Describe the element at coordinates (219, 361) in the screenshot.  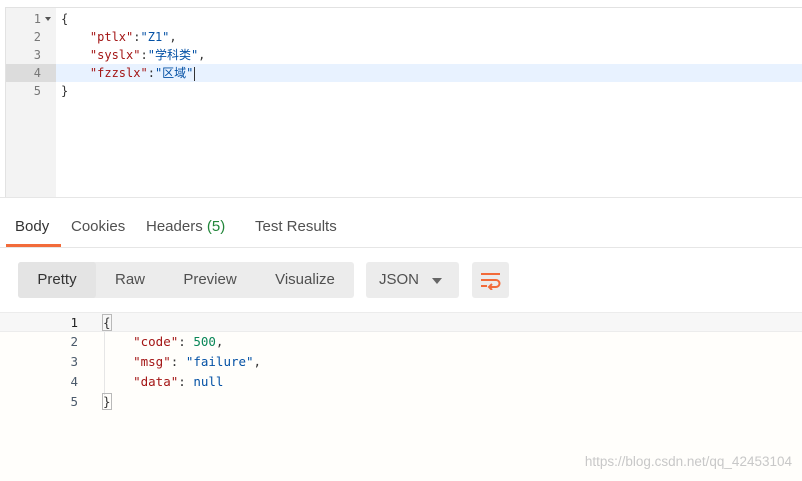
I see `code-token: "failure"` at that location.